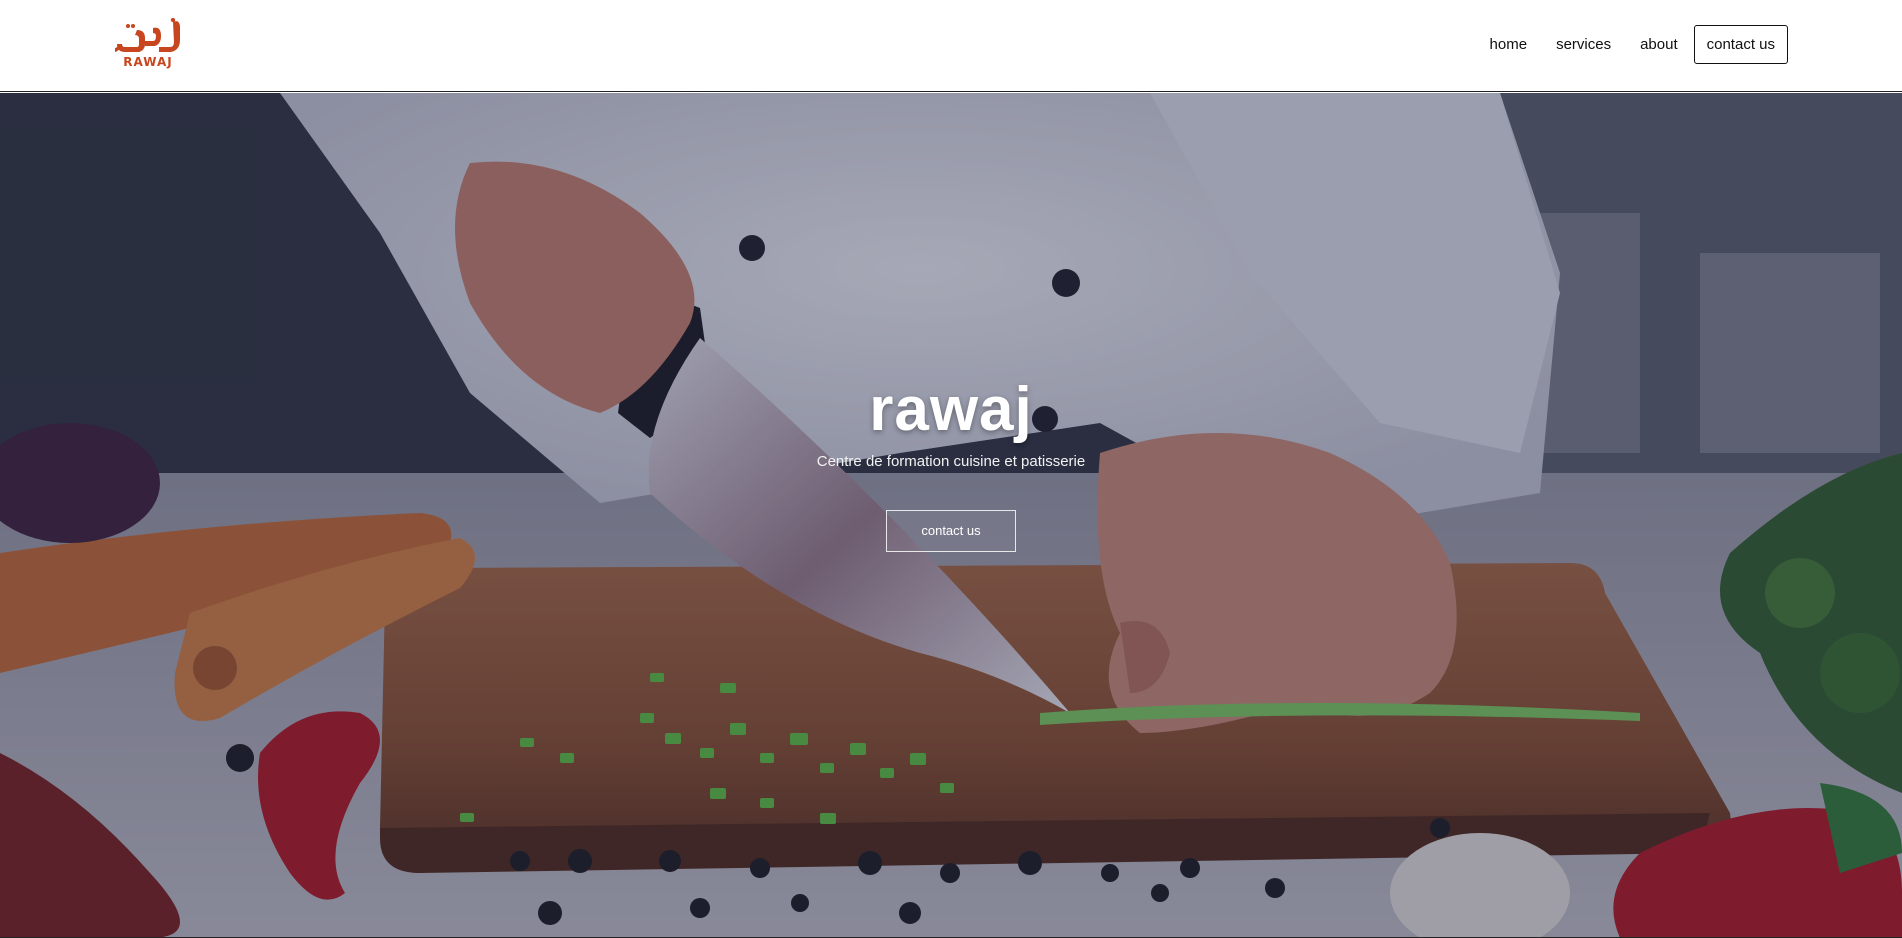 The width and height of the screenshot is (1902, 938). Describe the element at coordinates (951, 409) in the screenshot. I see `hero-title: rawaj` at that location.